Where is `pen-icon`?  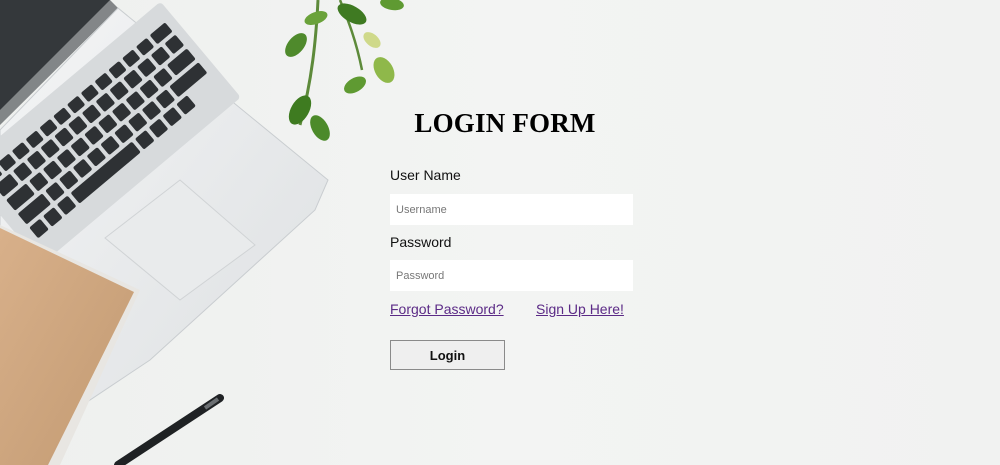 pen-icon is located at coordinates (169, 429).